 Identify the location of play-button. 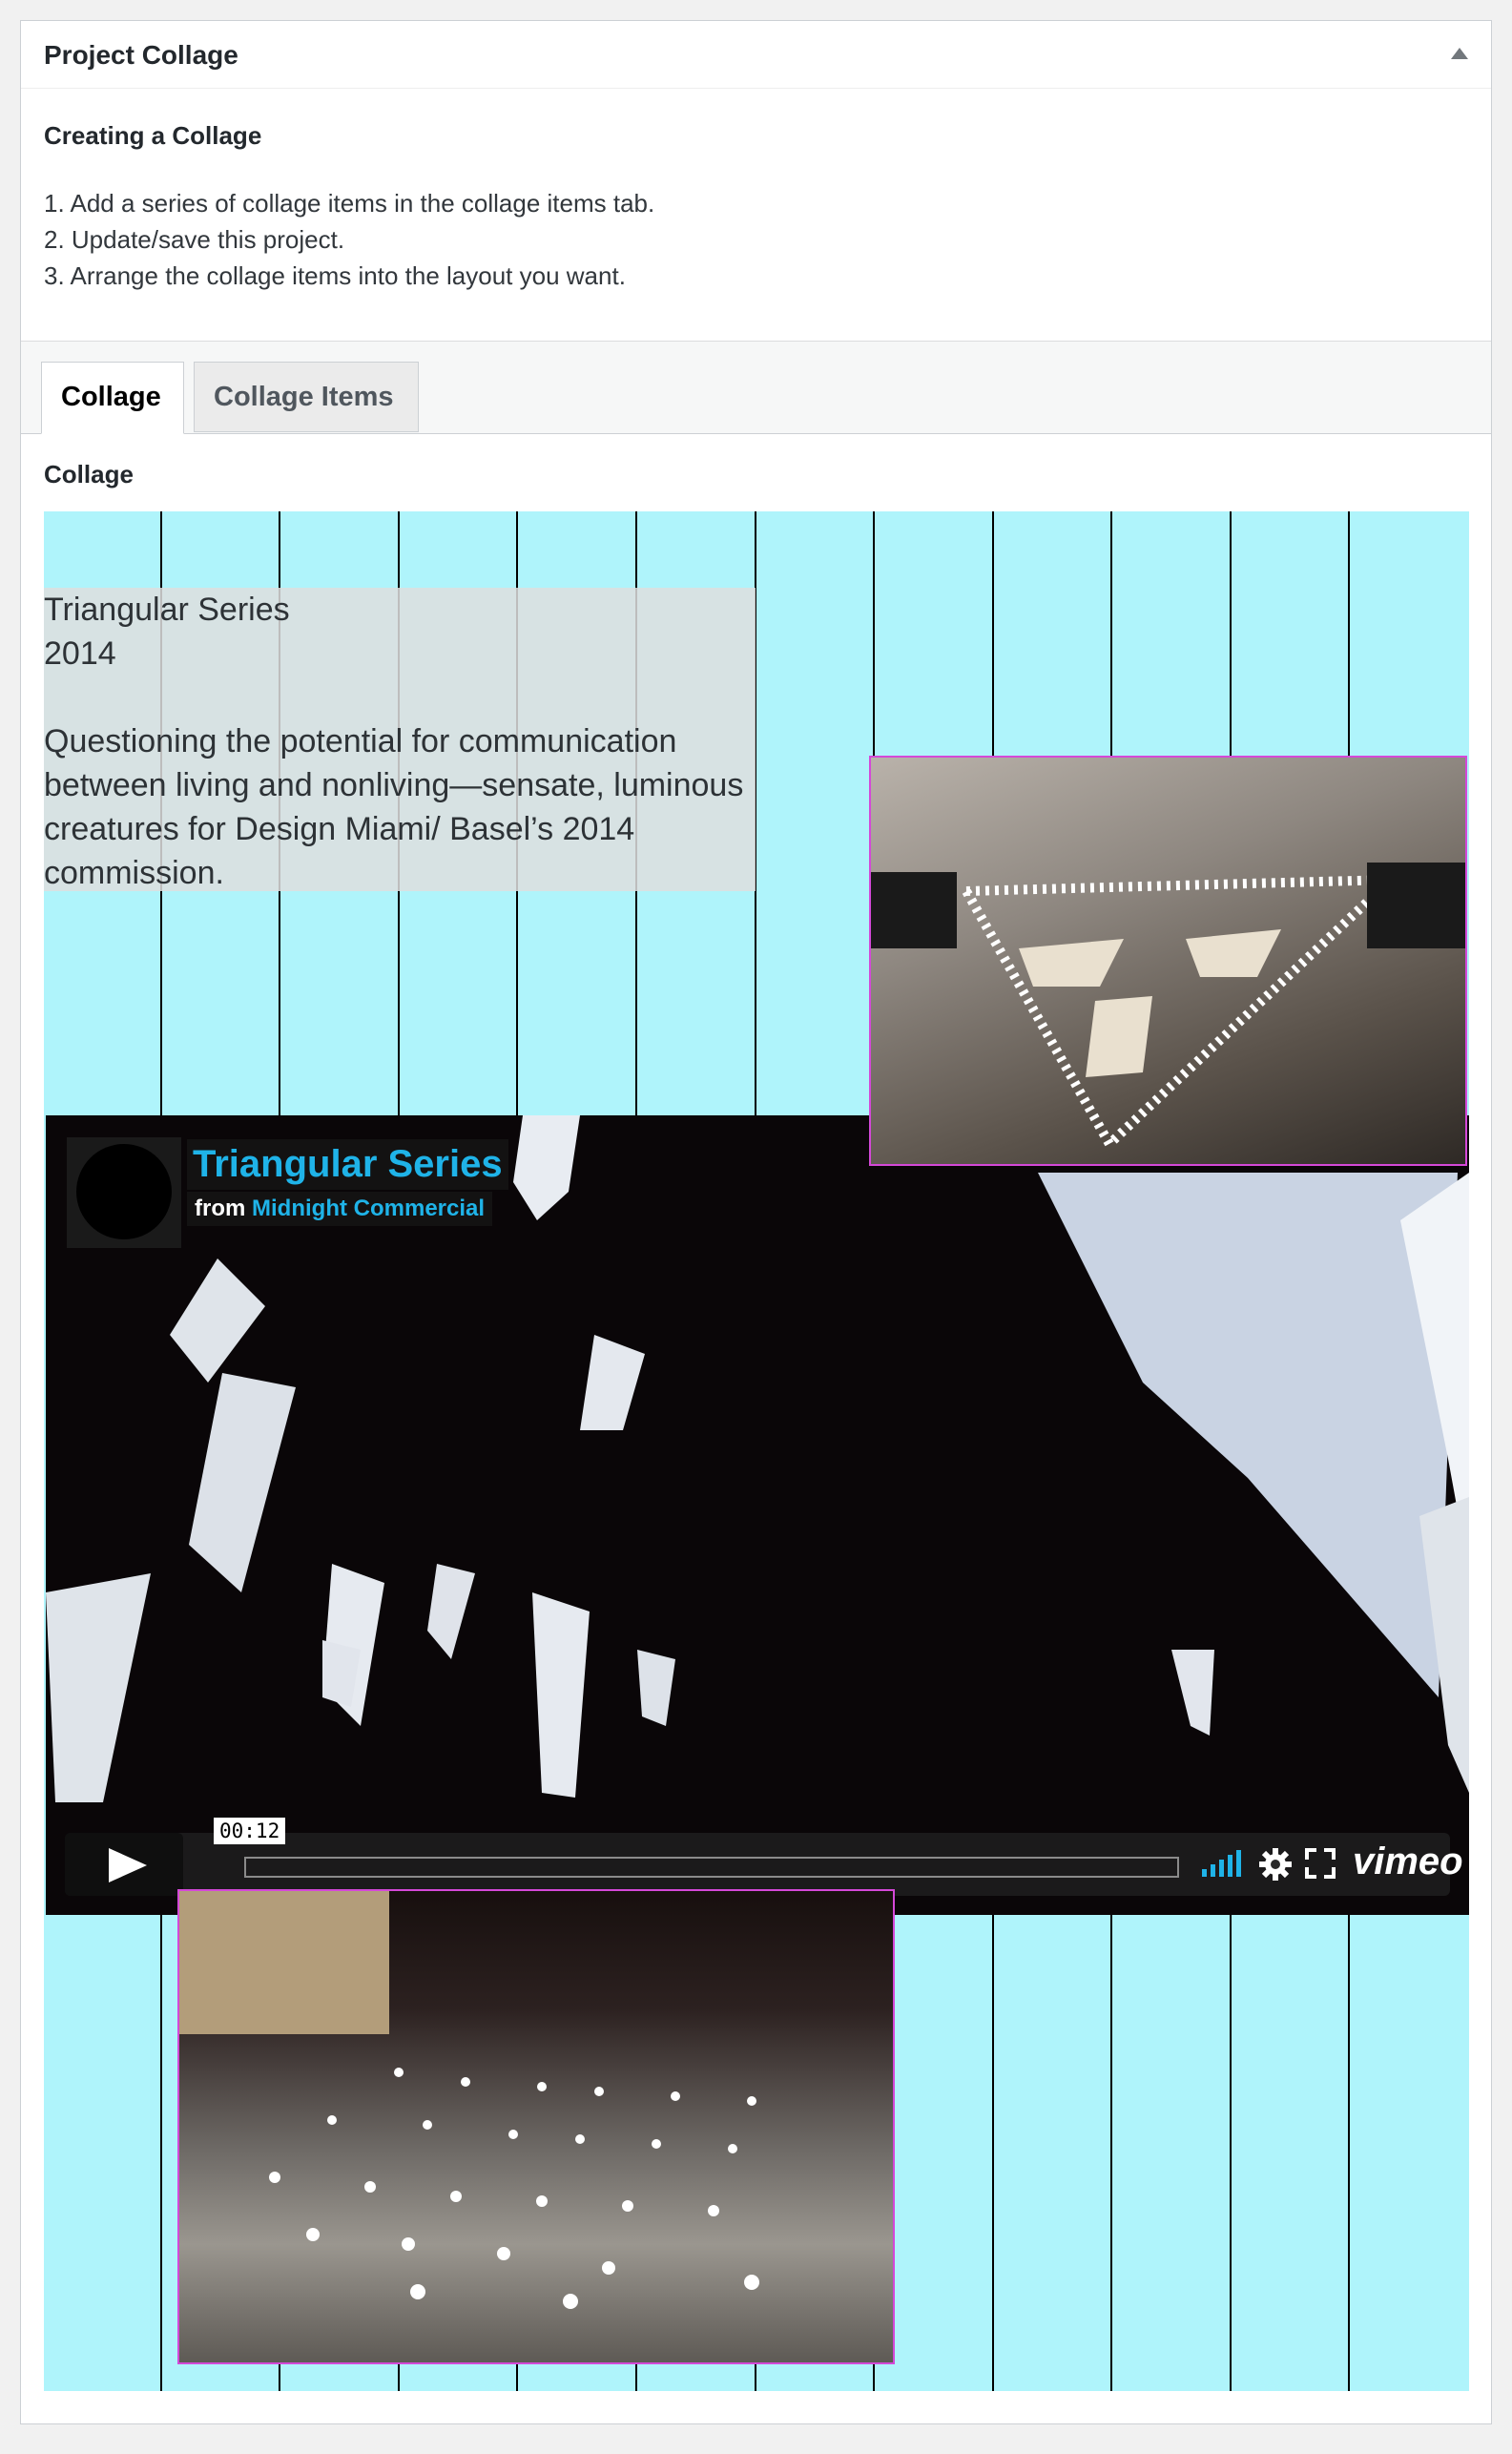
(124, 1865).